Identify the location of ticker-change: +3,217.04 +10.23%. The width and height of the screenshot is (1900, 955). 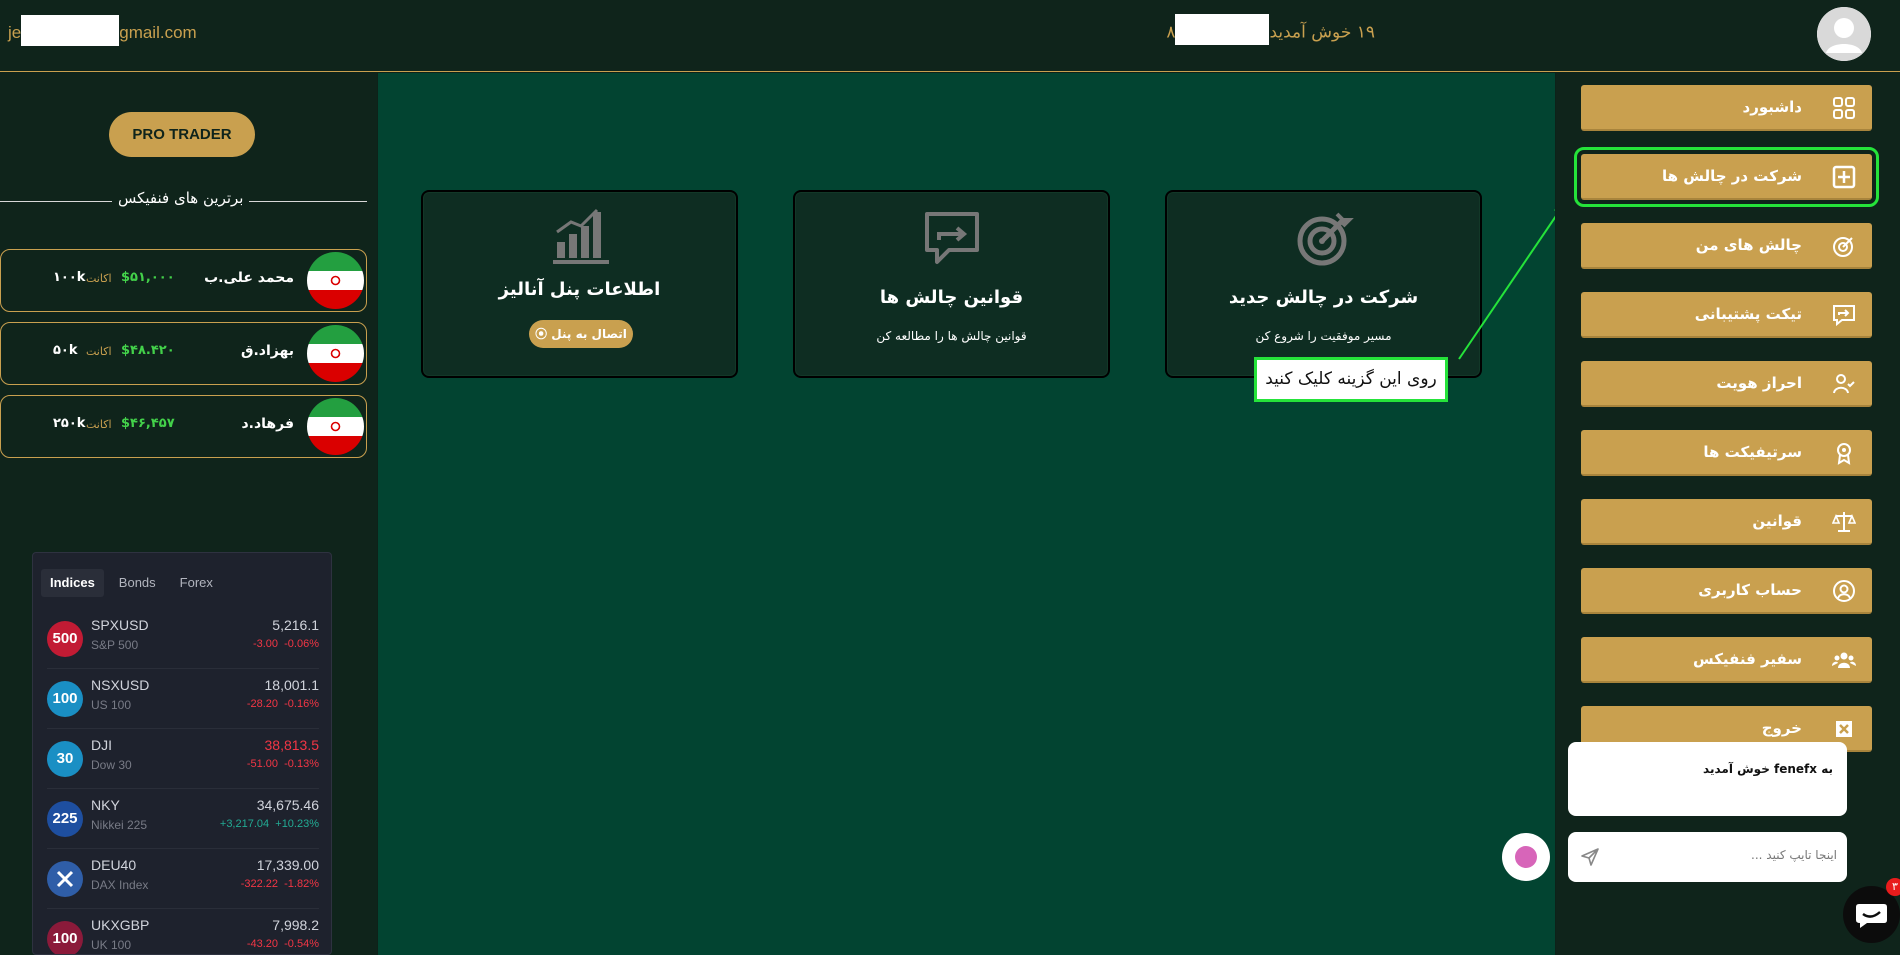
(269, 824).